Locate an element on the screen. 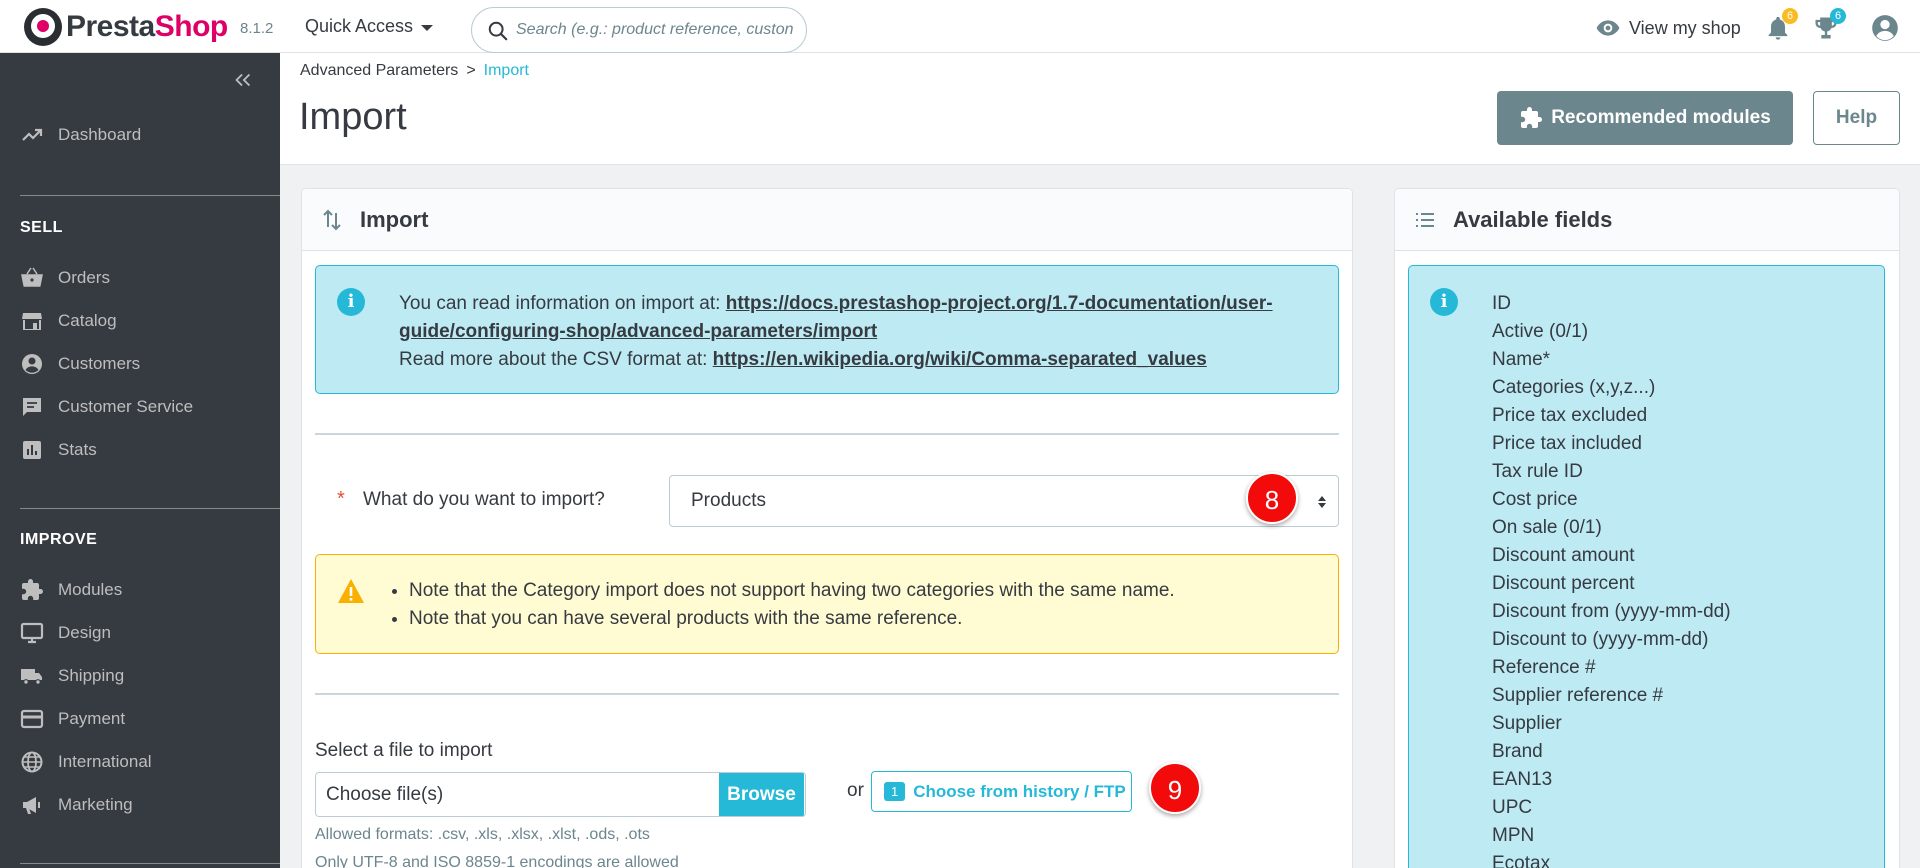 The height and width of the screenshot is (868, 1920). file-upload-group: Choose file(s) Browse is located at coordinates (560, 794).